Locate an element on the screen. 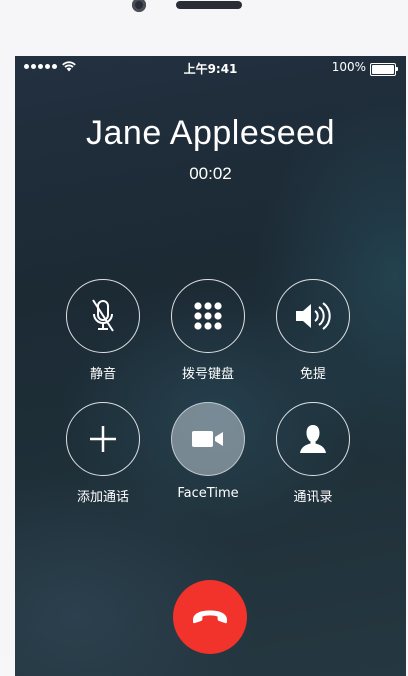 Image resolution: width=408 pixels, height=676 pixels. mute-icon is located at coordinates (103, 315).